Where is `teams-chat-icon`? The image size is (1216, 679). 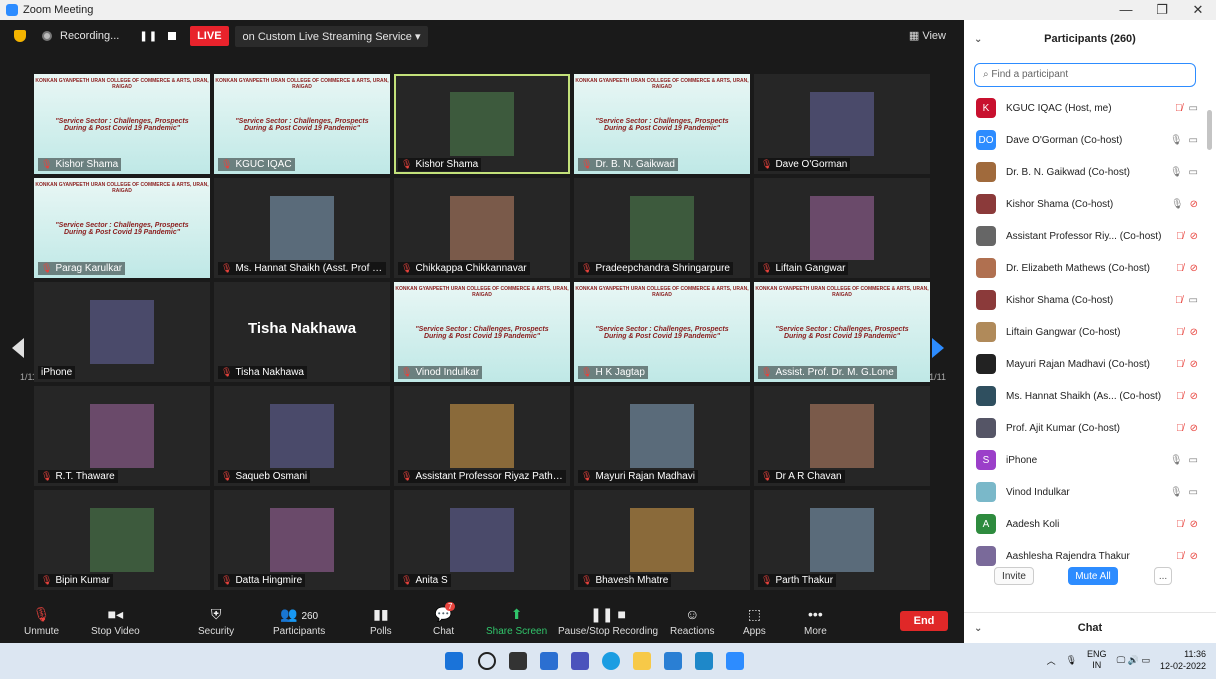 teams-chat-icon is located at coordinates (580, 661).